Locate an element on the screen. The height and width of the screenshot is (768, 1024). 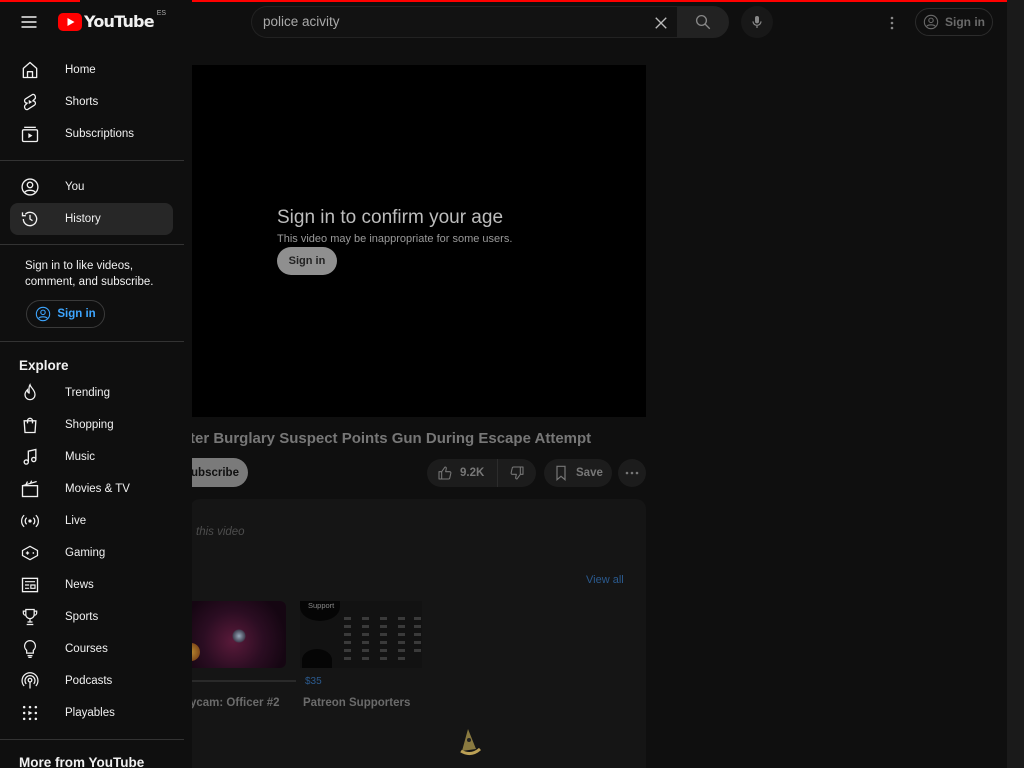
like-button: 9.2K is located at coordinates (462, 473).